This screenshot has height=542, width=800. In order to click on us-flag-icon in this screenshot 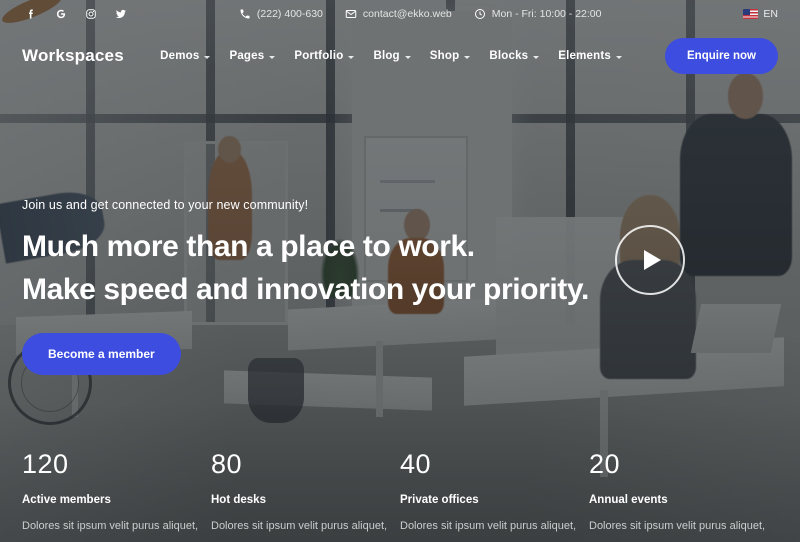, I will do `click(751, 14)`.